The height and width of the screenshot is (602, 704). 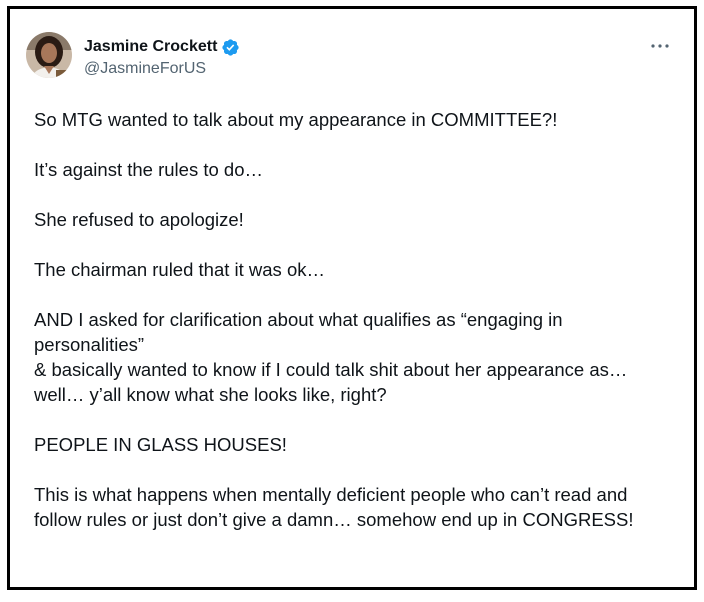 What do you see at coordinates (660, 46) in the screenshot?
I see `more-options-icon` at bounding box center [660, 46].